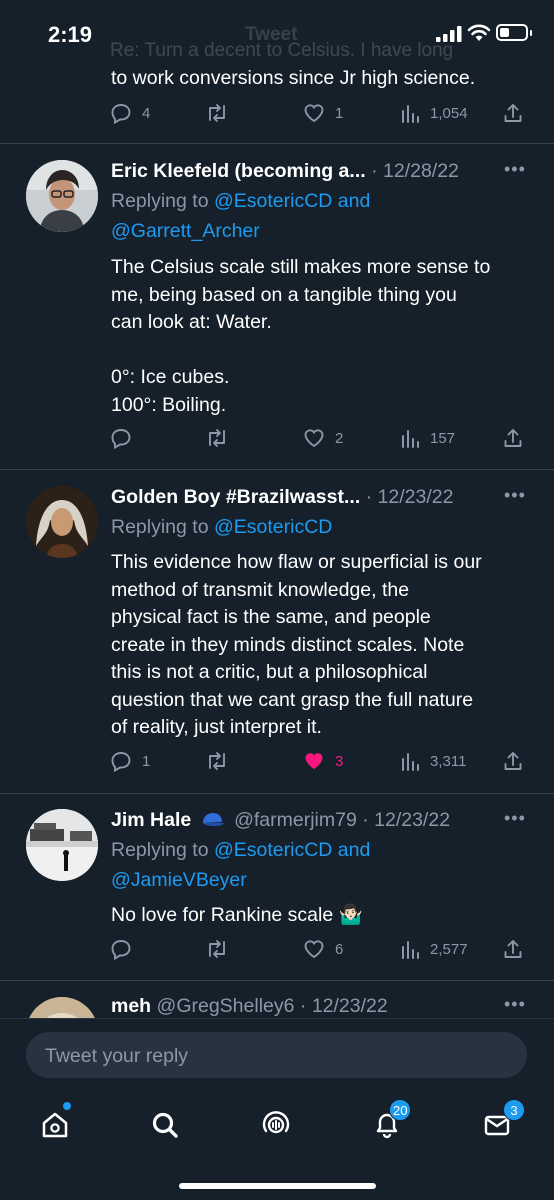 Image resolution: width=554 pixels, height=1200 pixels. I want to click on tab-home, so click(55, 1125).